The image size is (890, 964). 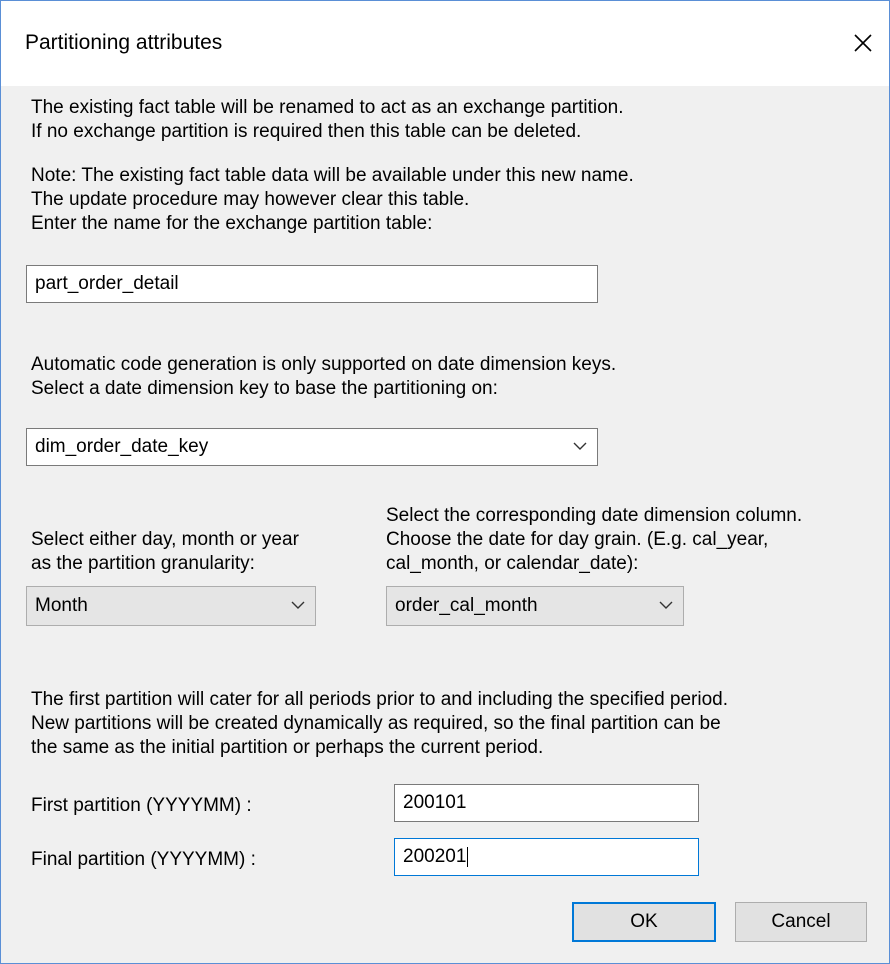 What do you see at coordinates (644, 922) in the screenshot?
I see `ok-button: OK` at bounding box center [644, 922].